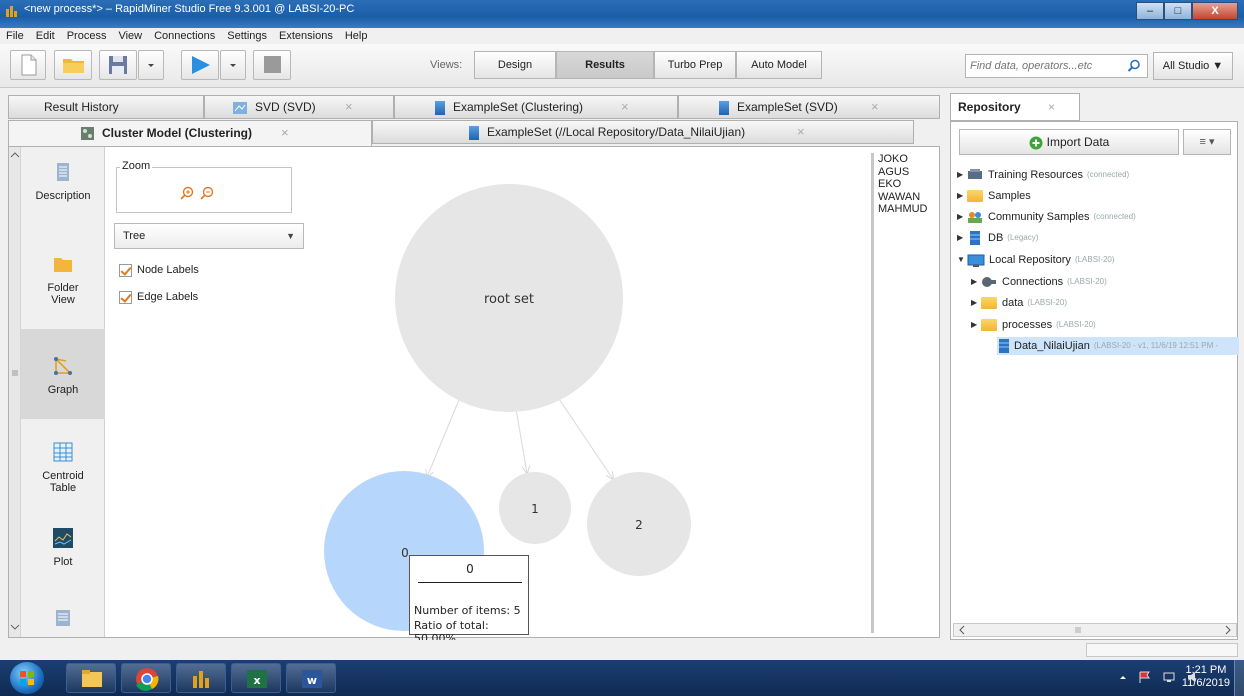  Describe the element at coordinates (233, 65) in the screenshot. I see `run-dropdown-button` at that location.